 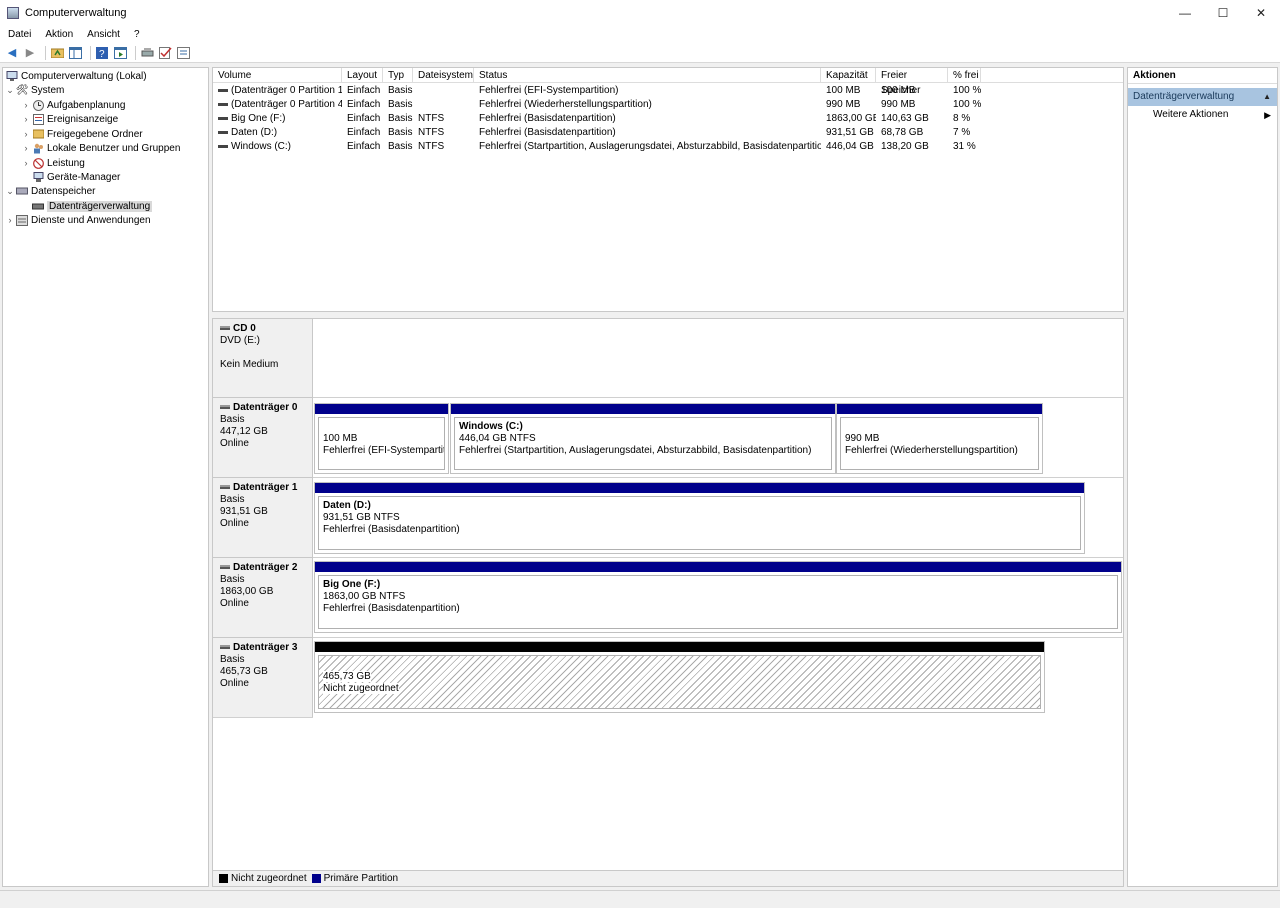 What do you see at coordinates (640, 53) in the screenshot?
I see `toolbar: ◀ ▶ ?` at bounding box center [640, 53].